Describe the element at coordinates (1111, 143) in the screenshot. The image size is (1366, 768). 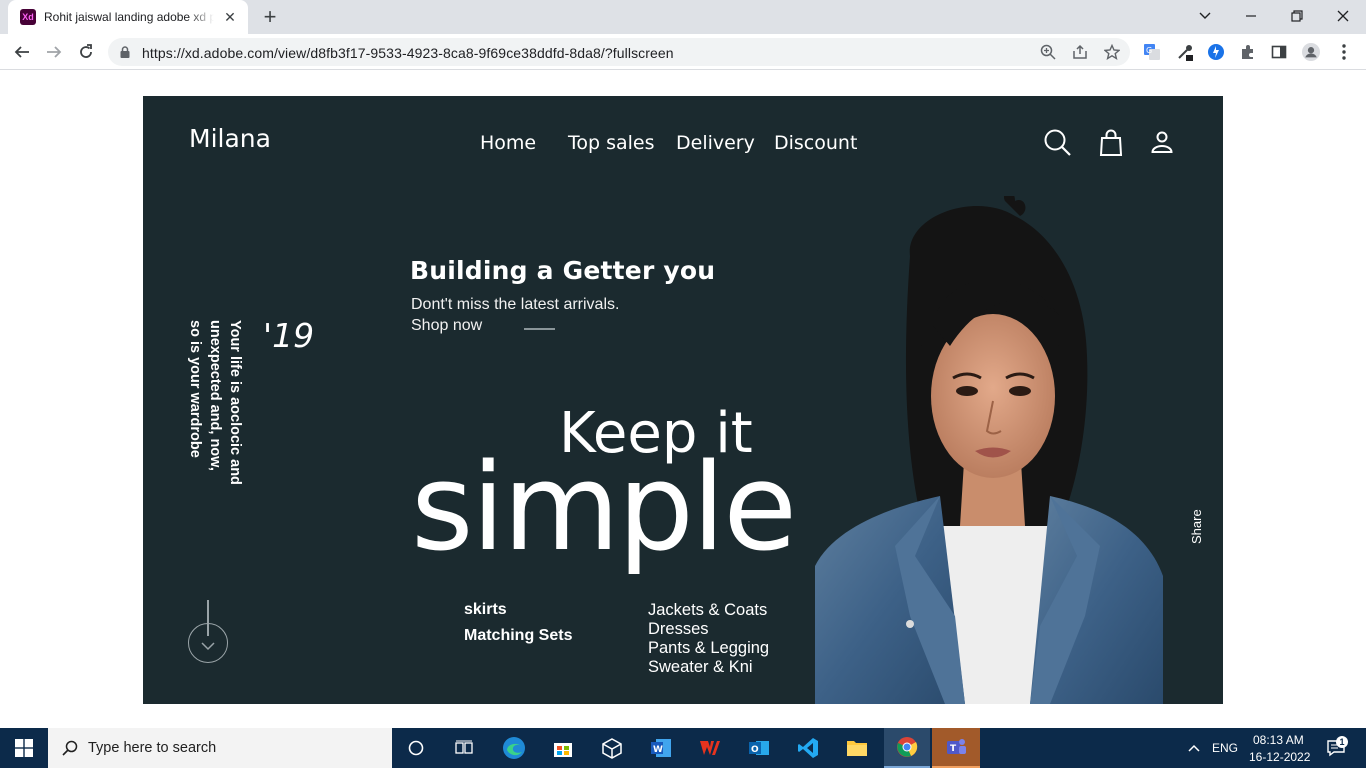
I see `shopping-bag-icon` at that location.